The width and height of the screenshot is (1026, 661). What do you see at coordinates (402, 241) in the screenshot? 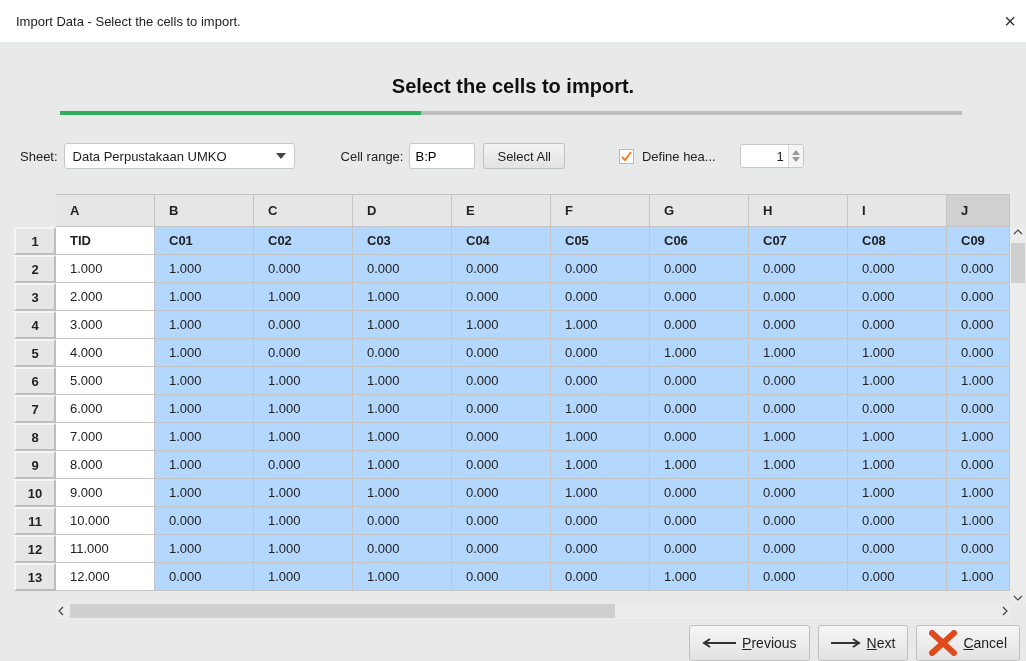
I see `table-cell: C03` at bounding box center [402, 241].